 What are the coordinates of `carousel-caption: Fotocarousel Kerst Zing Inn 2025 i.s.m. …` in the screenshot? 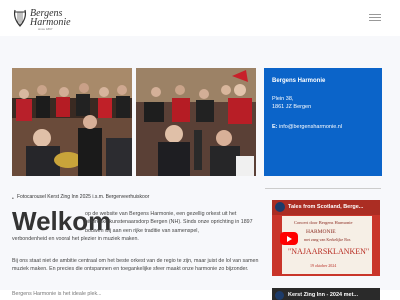 It's located at (83, 197).